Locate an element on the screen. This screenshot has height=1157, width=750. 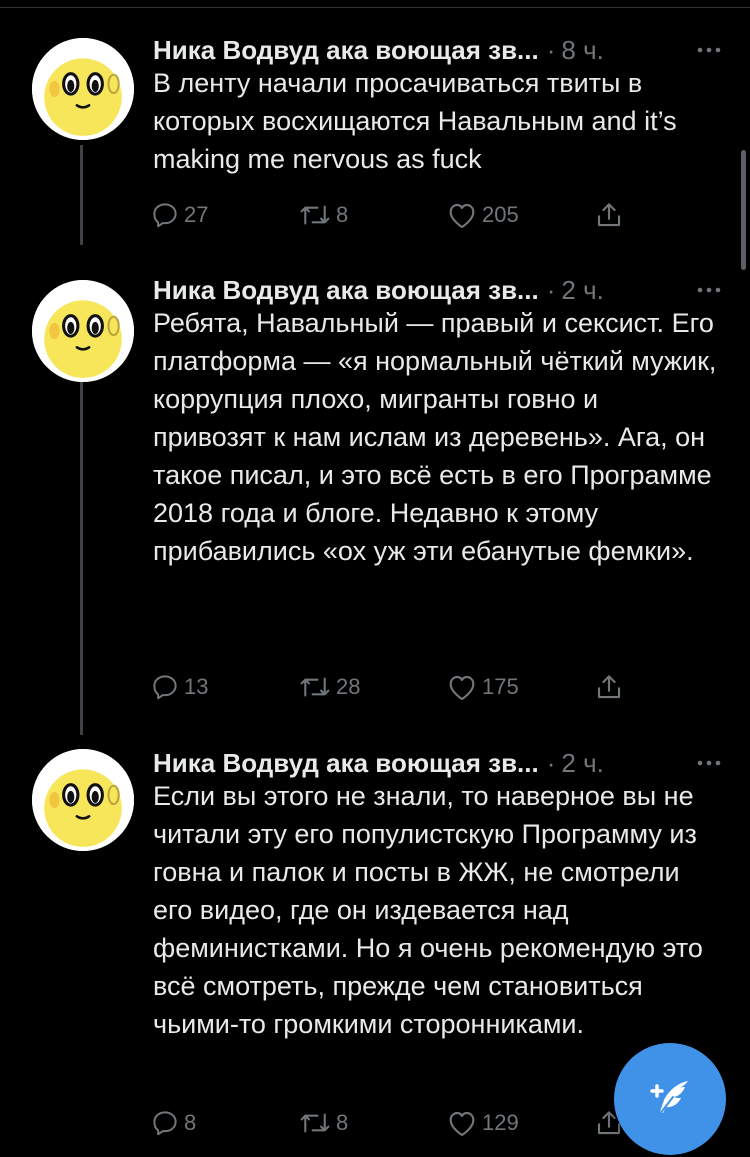
retweet-button: 28 is located at coordinates (329, 687).